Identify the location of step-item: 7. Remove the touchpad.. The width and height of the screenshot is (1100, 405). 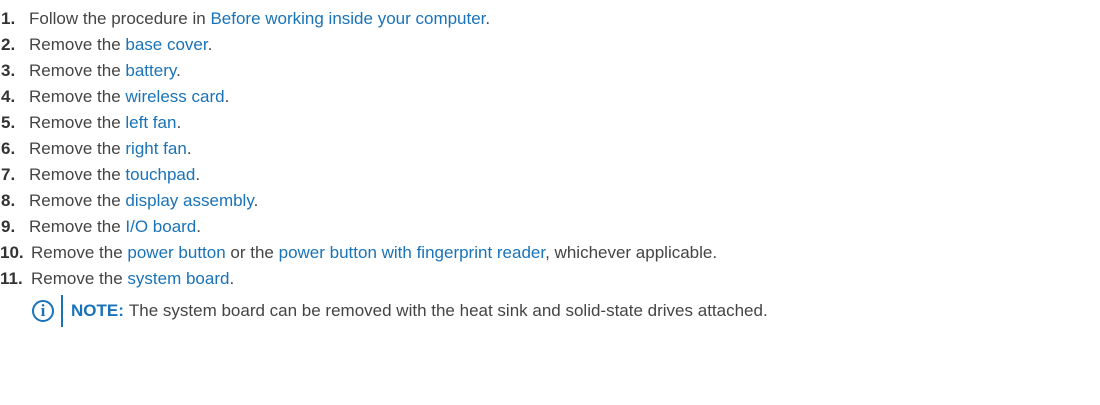
(550, 175).